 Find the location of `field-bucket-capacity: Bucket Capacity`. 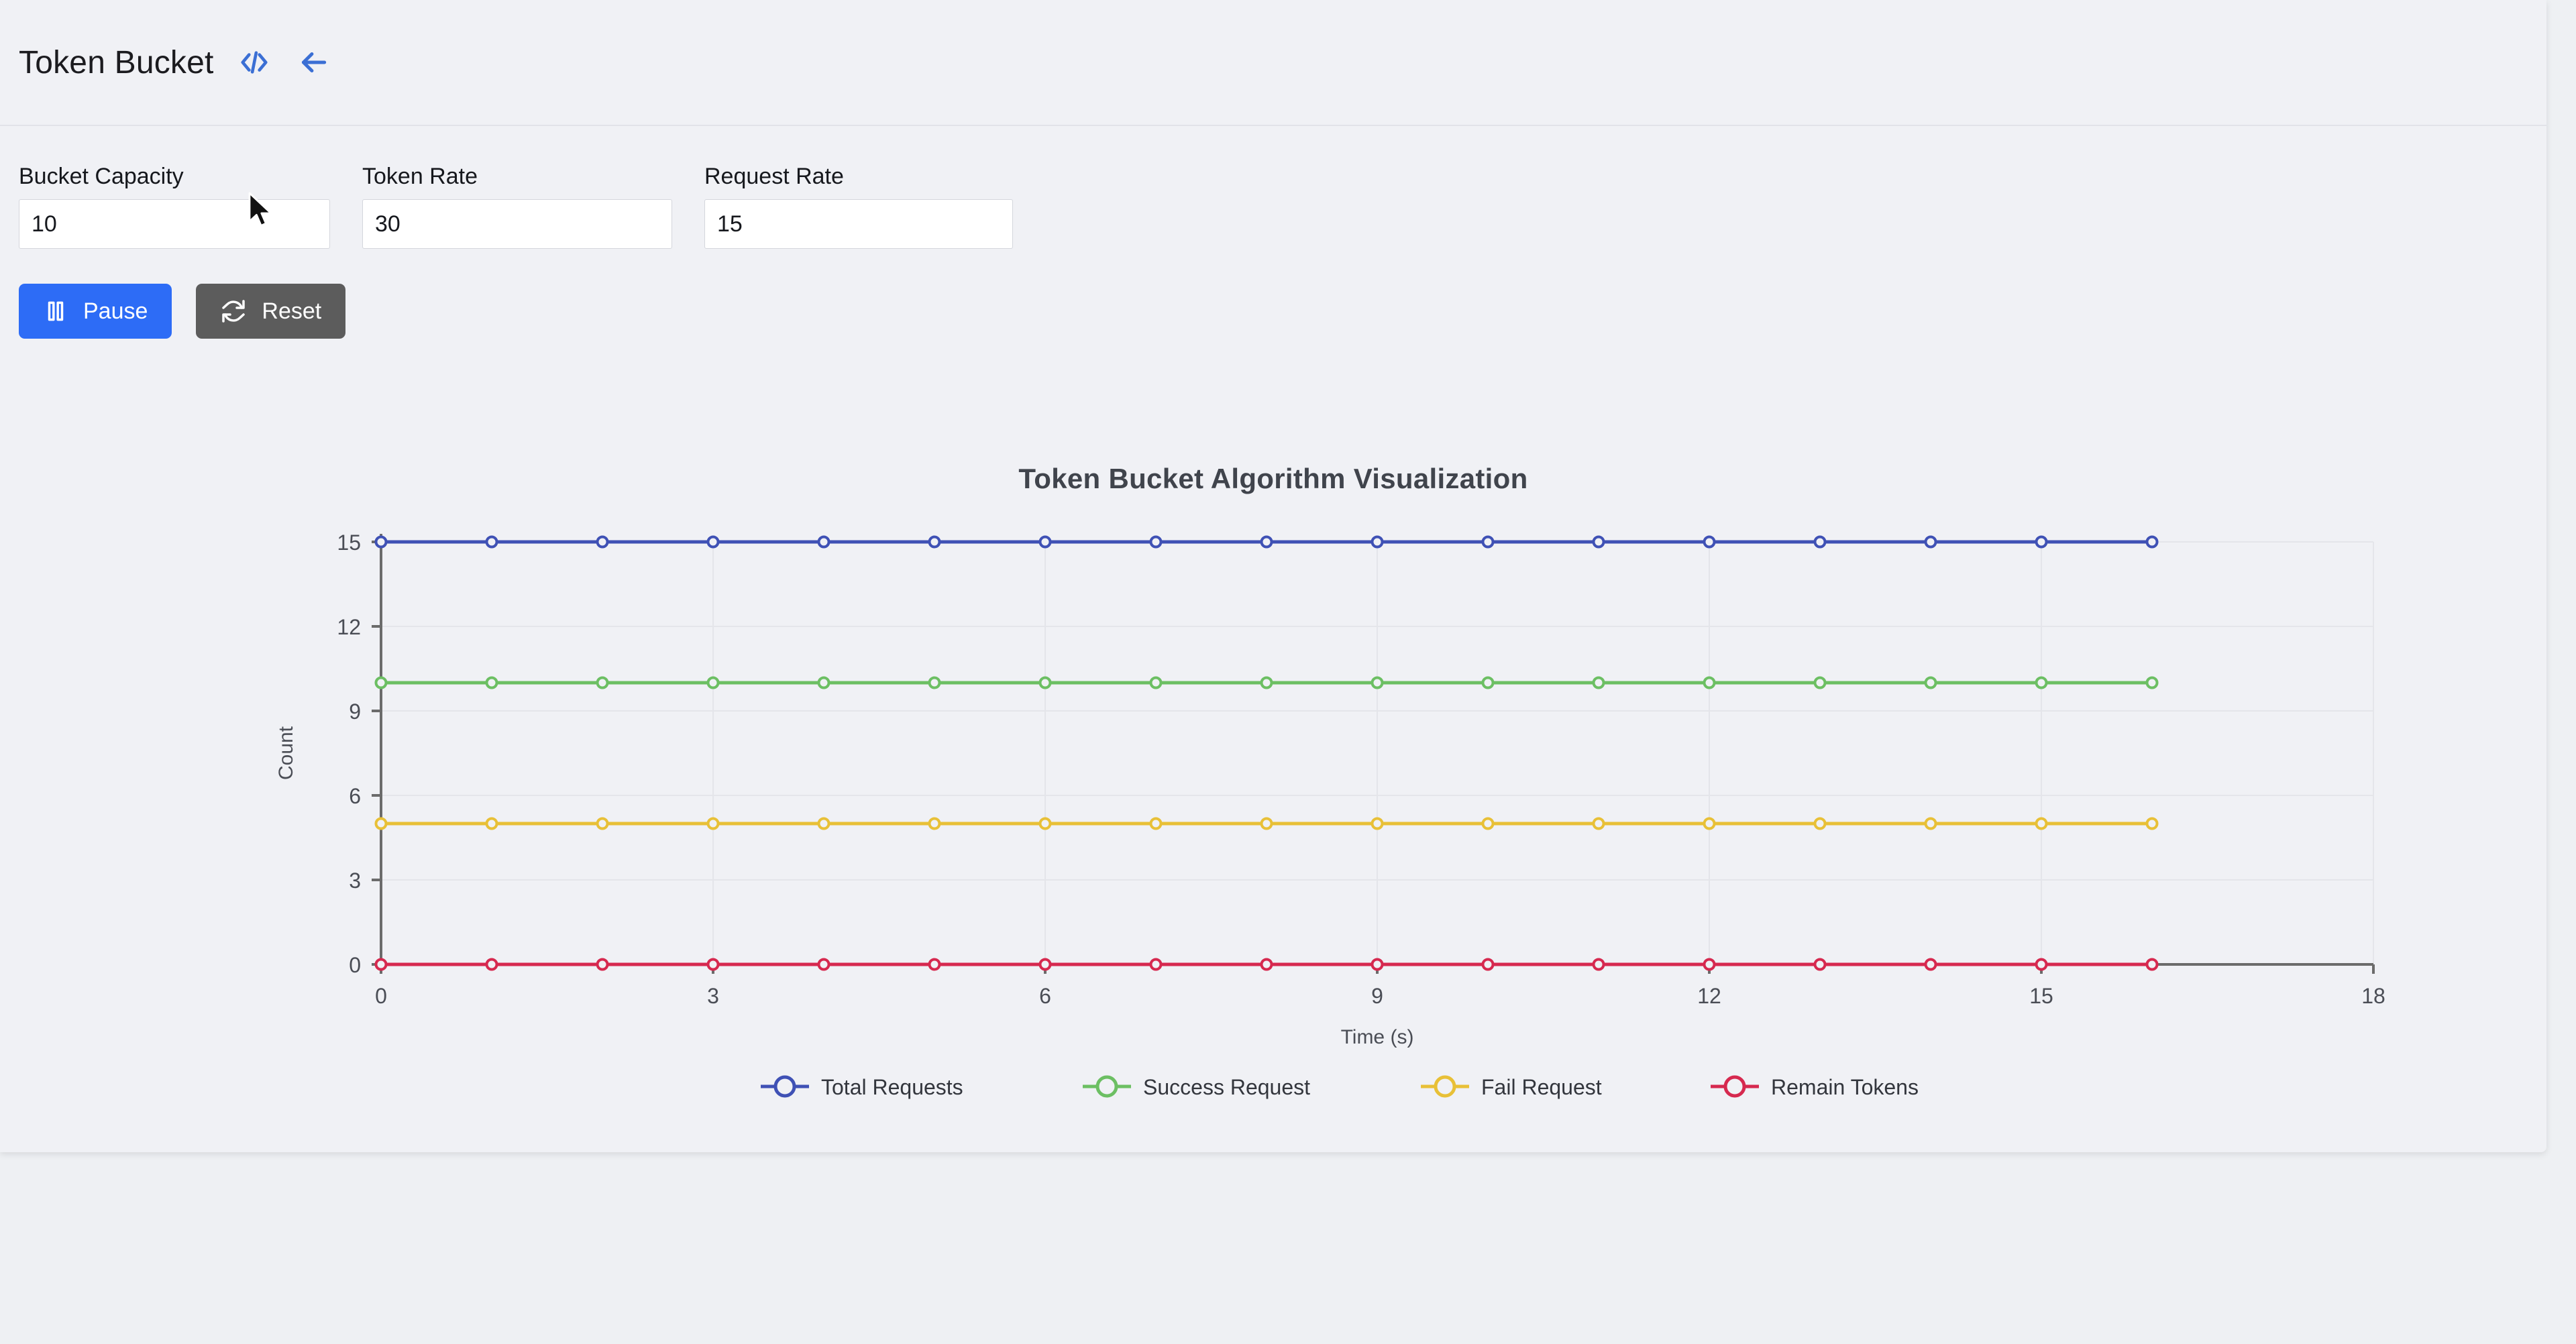

field-bucket-capacity: Bucket Capacity is located at coordinates (174, 206).